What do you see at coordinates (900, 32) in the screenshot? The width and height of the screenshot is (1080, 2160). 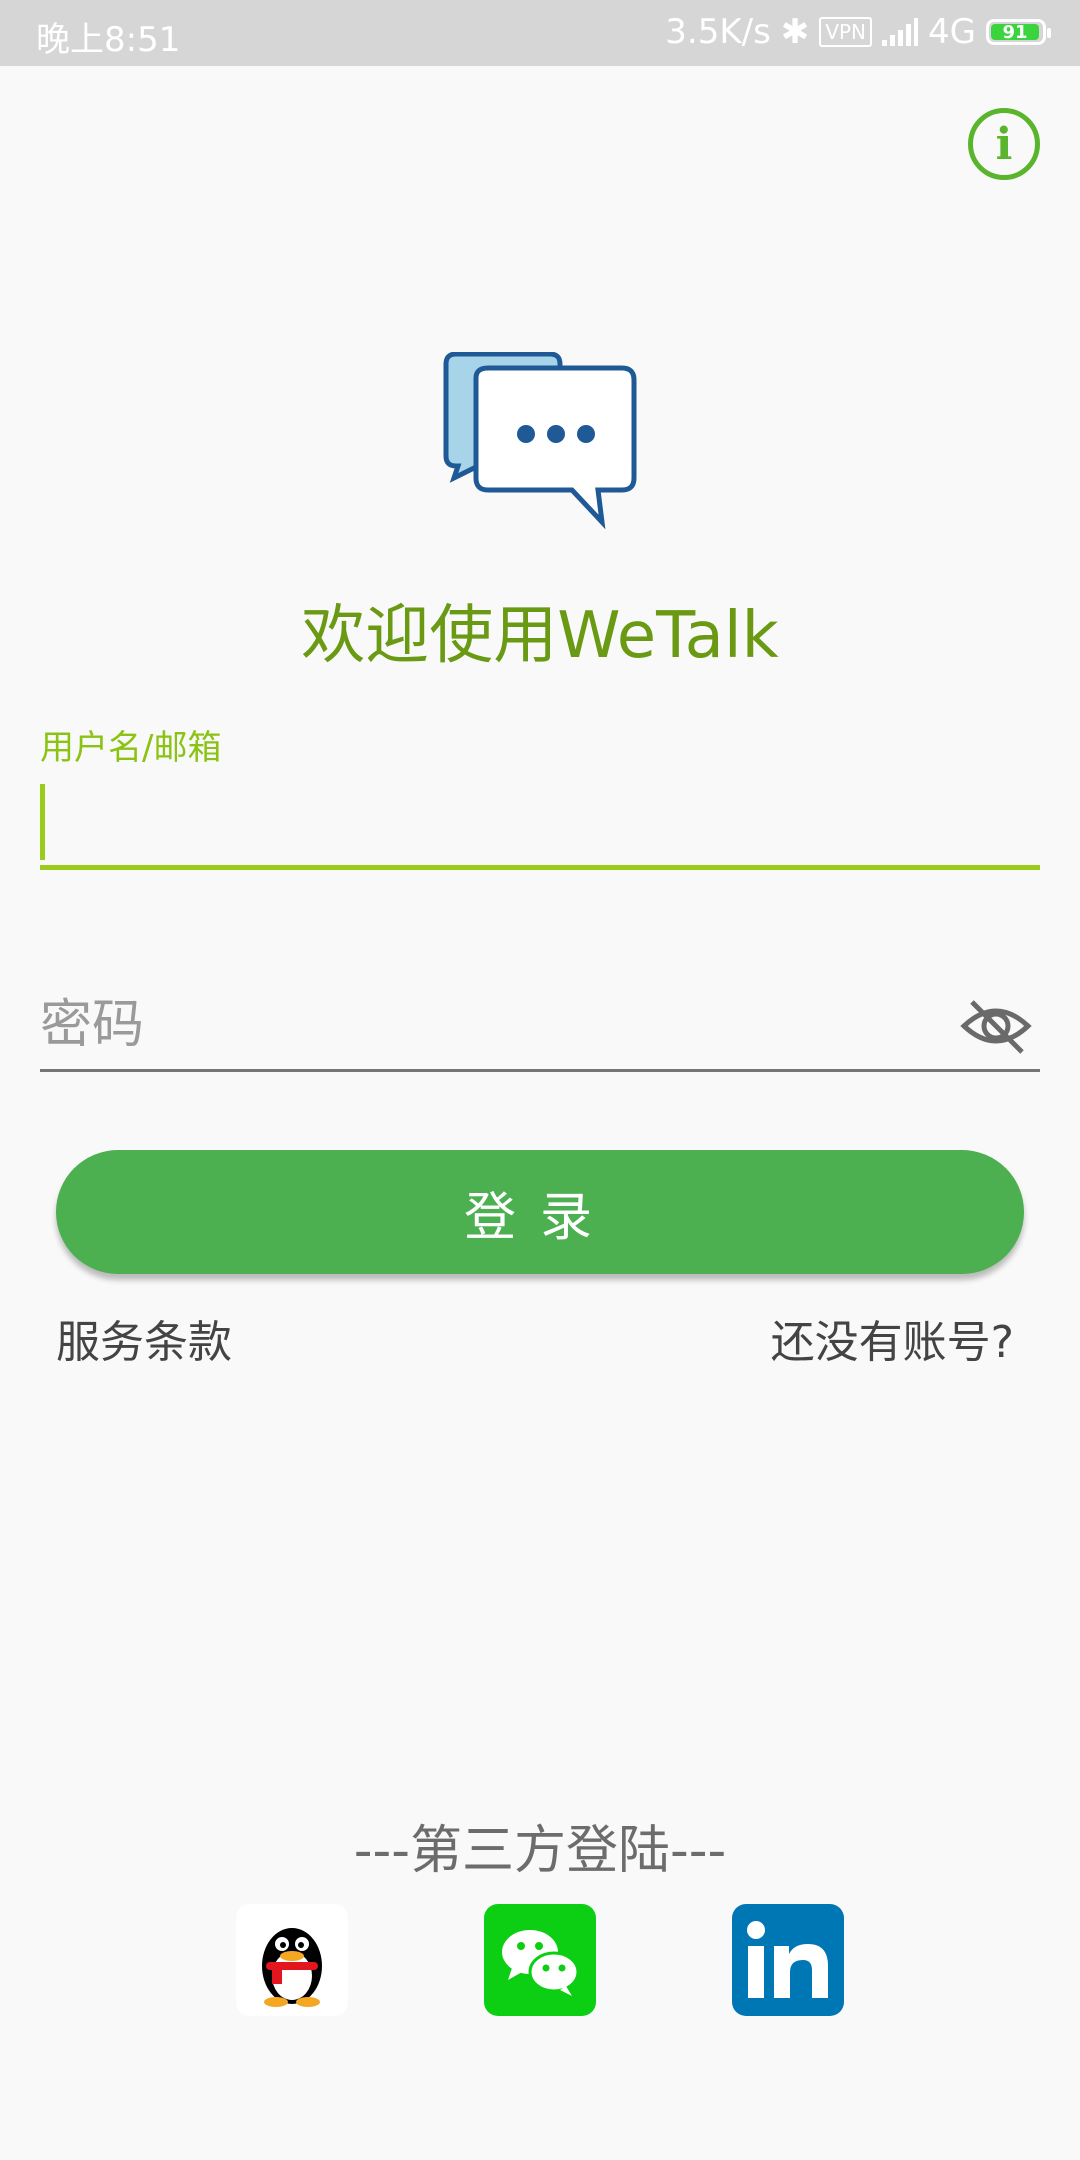 I see `signal-icon` at bounding box center [900, 32].